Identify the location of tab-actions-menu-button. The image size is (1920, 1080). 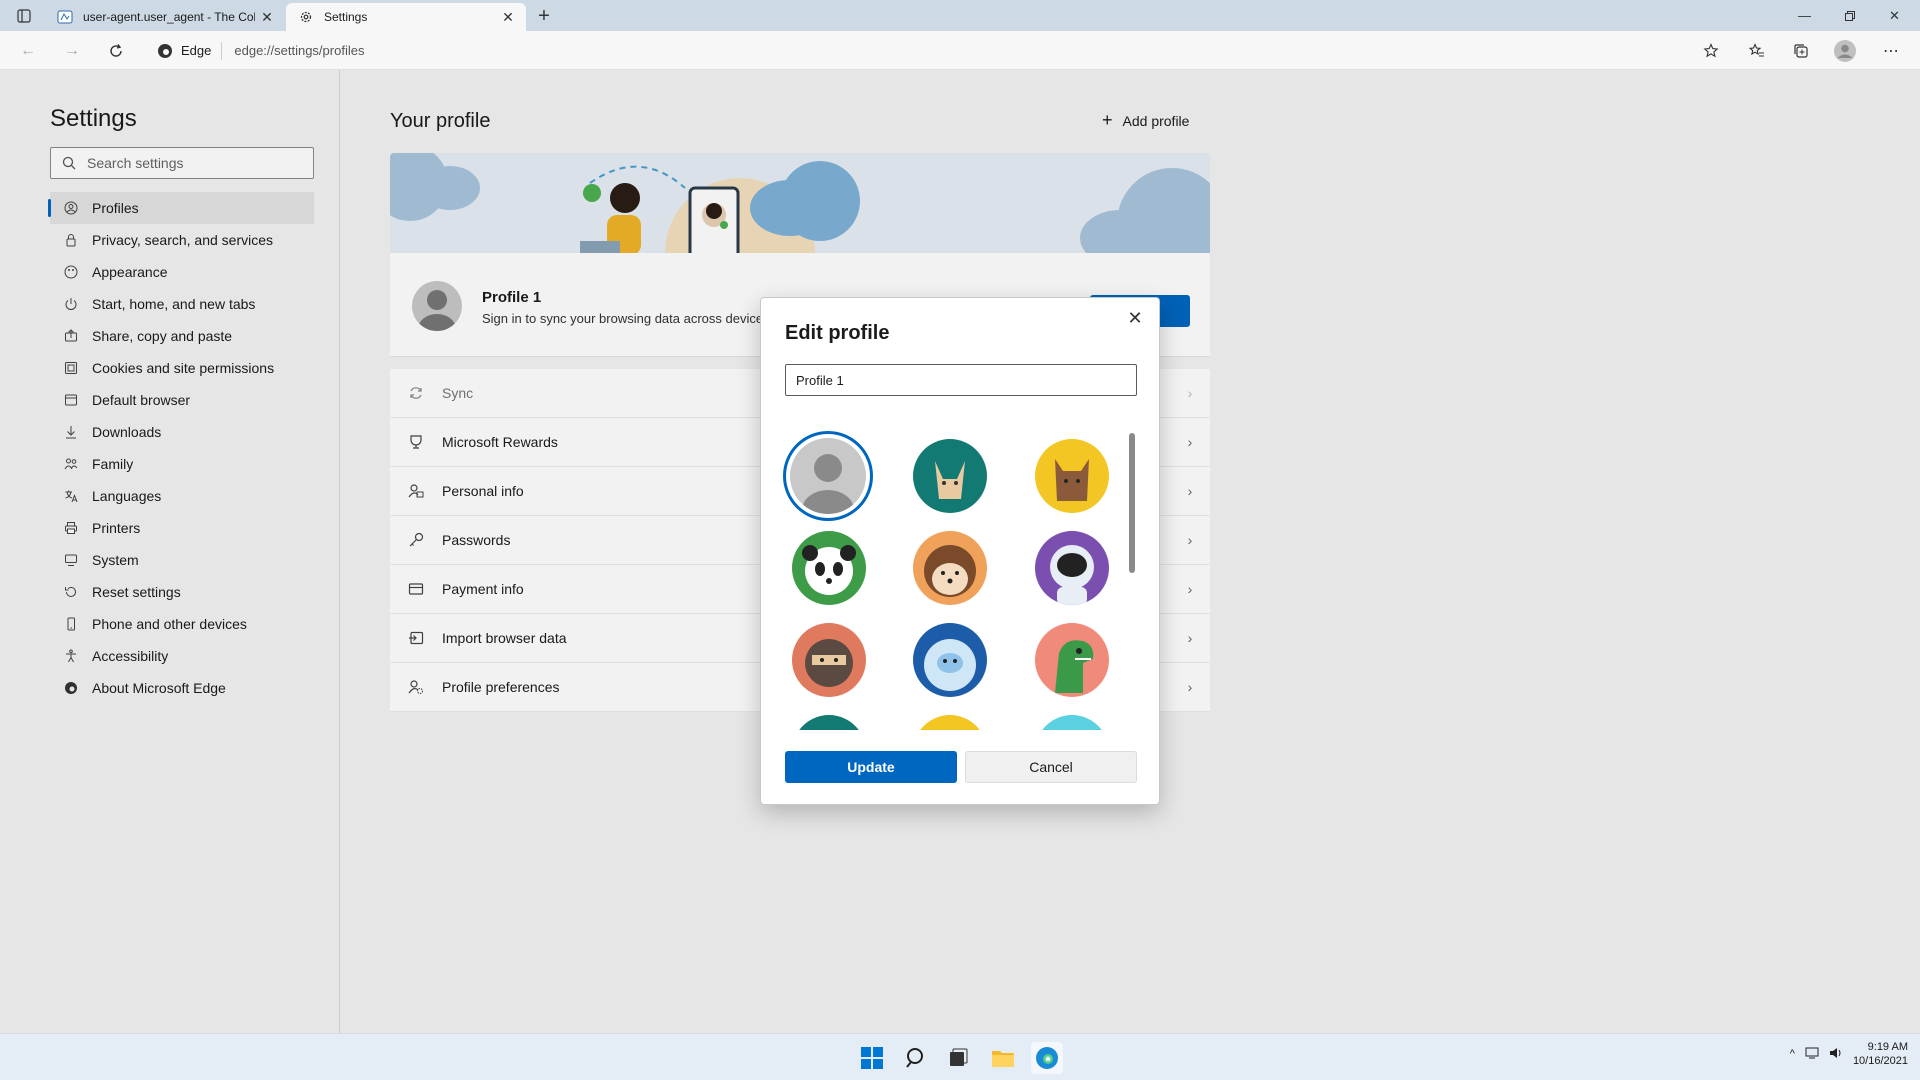
(24, 16).